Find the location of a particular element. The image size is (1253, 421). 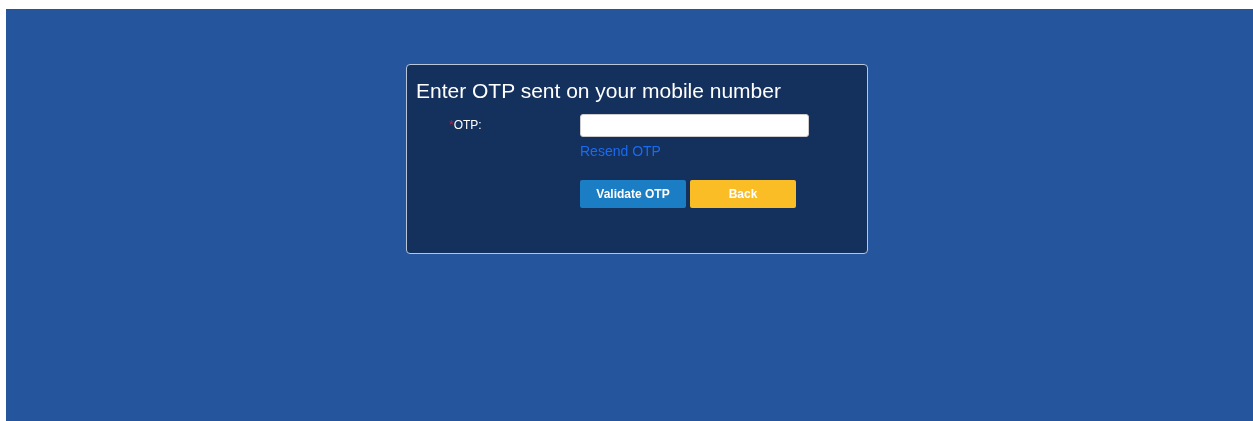

otp-input-field is located at coordinates (694, 125).